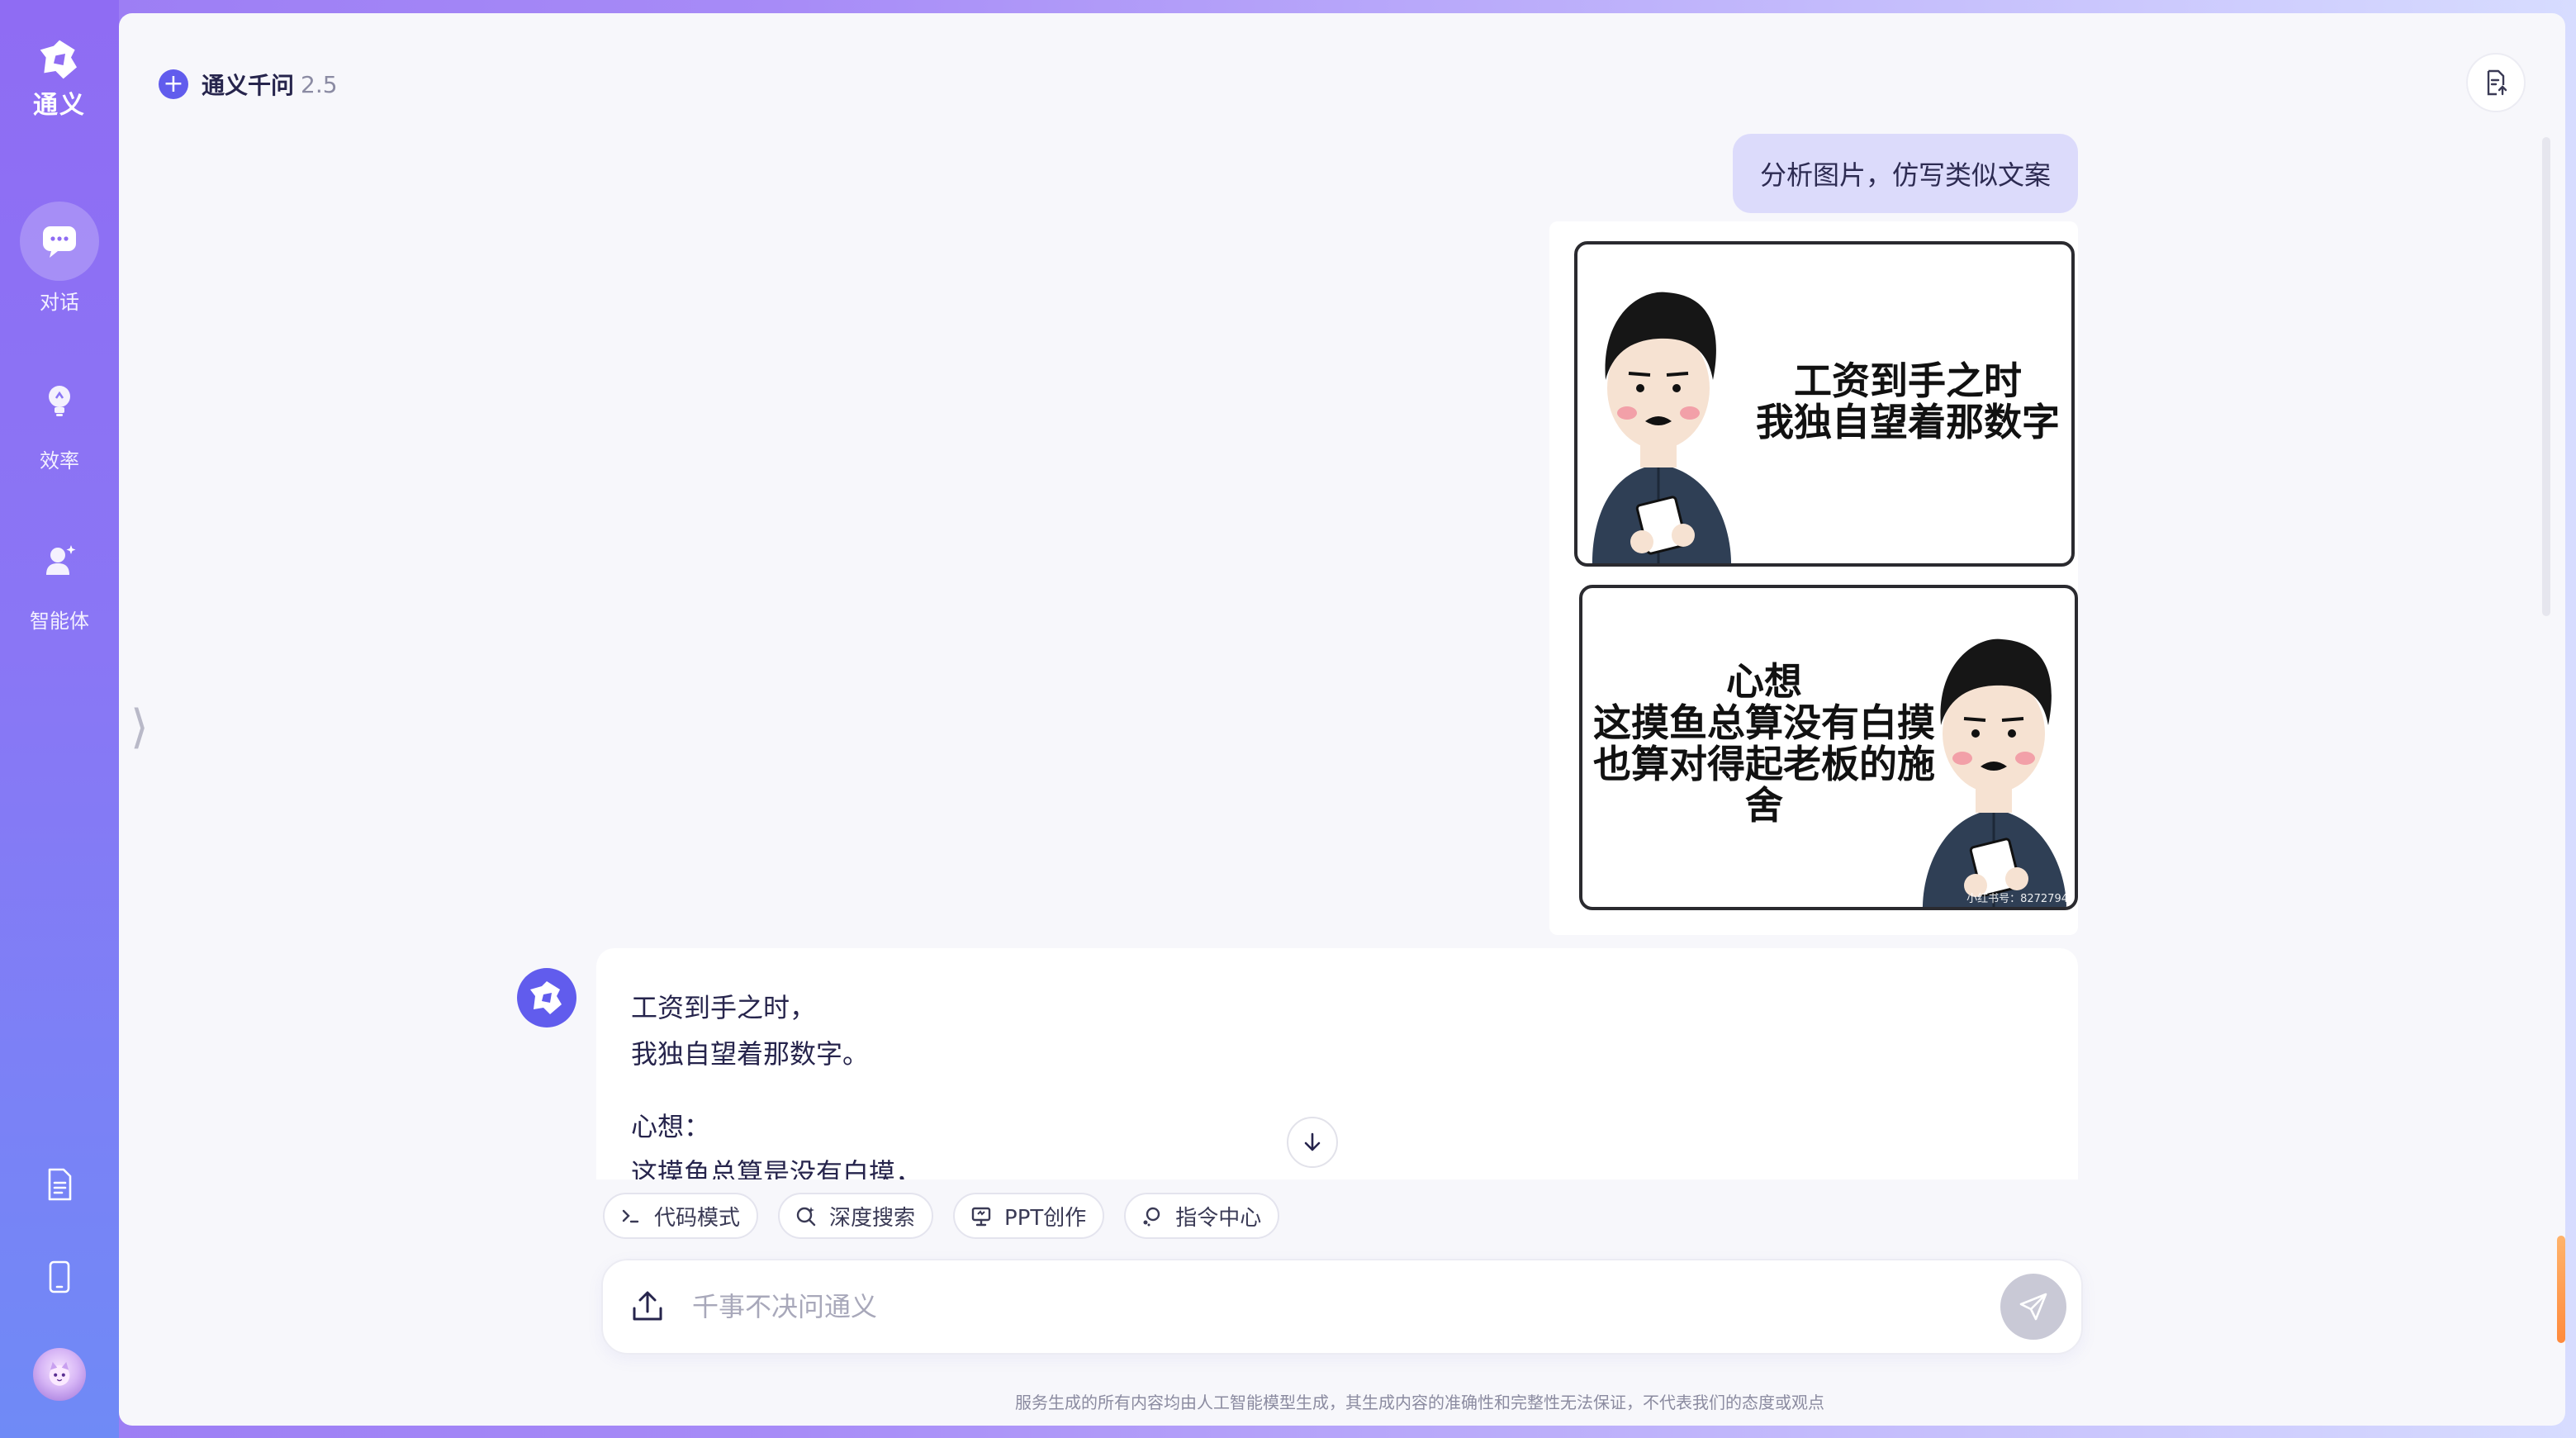  What do you see at coordinates (59, 621) in the screenshot?
I see `sidebar-item-label: 智能体` at bounding box center [59, 621].